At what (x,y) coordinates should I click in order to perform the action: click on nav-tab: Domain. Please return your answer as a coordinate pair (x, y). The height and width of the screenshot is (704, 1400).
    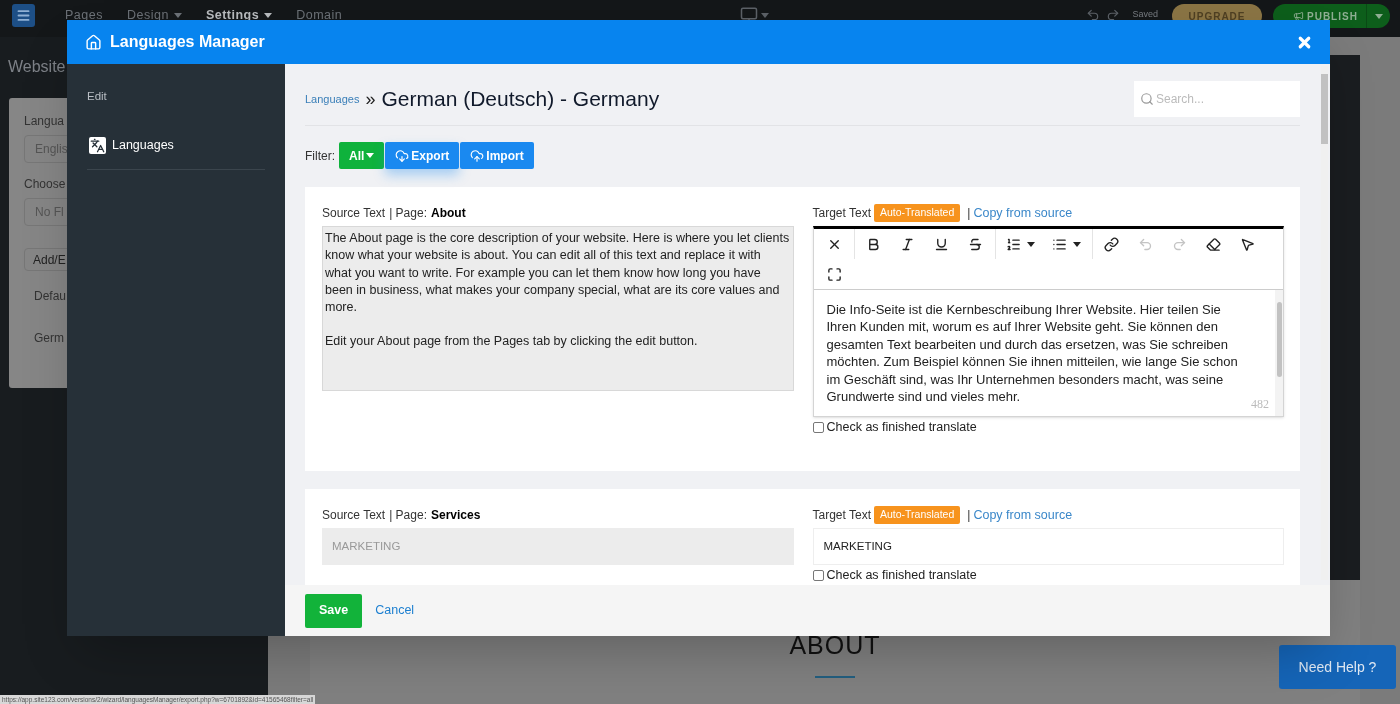
    Looking at the image, I should click on (319, 15).